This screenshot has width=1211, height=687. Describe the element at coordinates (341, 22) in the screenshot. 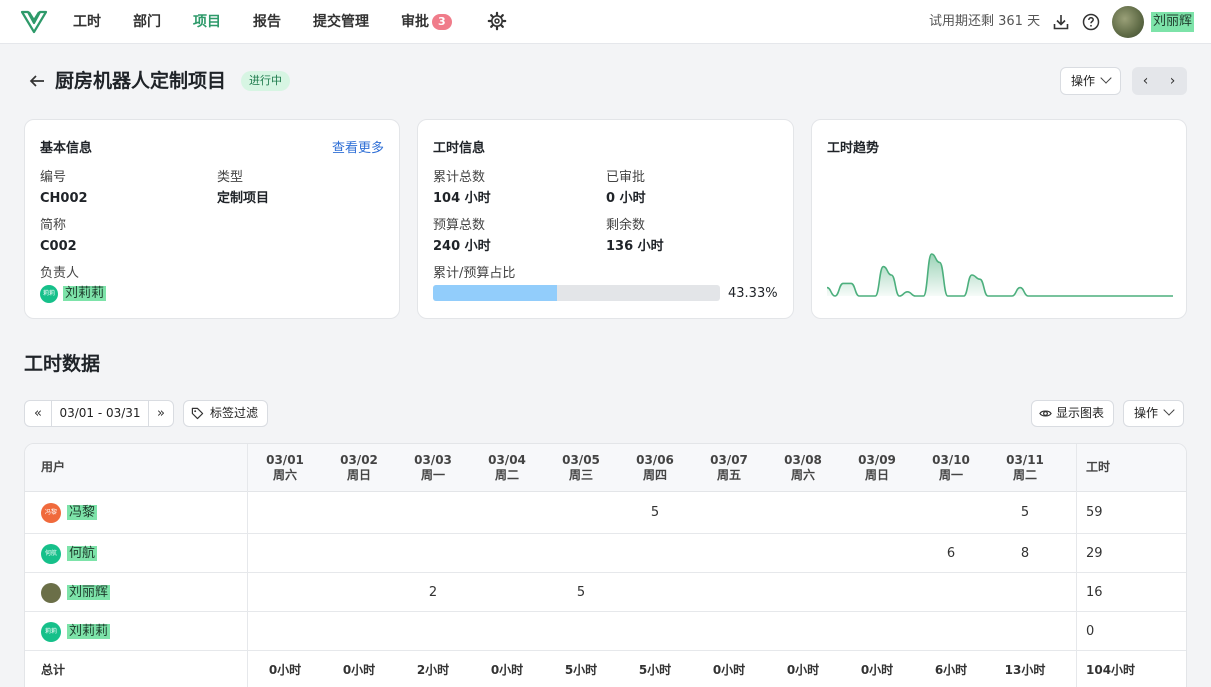

I see `nav-item-submissions: 提交管理` at that location.